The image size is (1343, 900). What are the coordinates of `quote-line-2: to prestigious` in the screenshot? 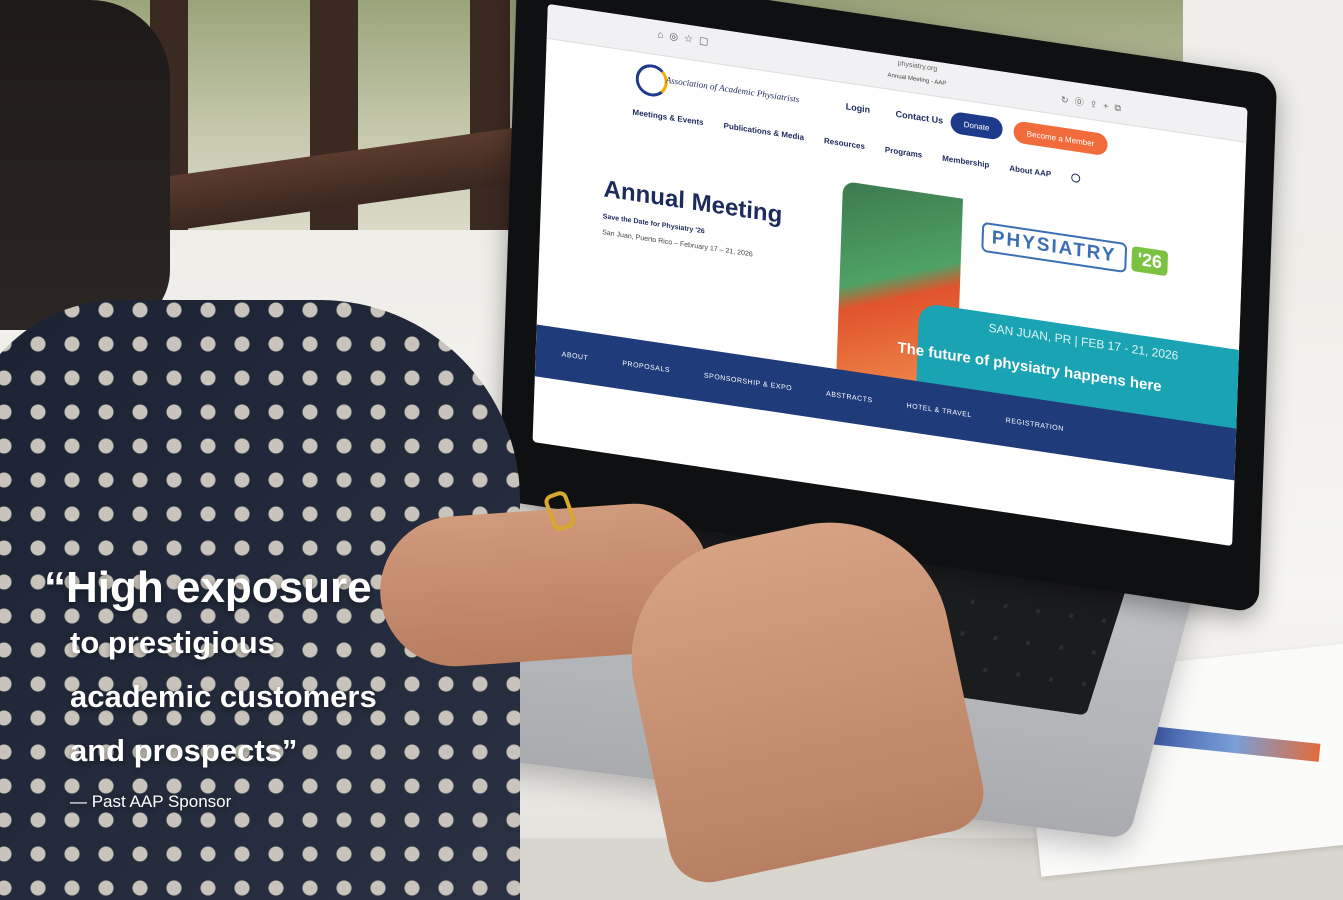 It's located at (172, 642).